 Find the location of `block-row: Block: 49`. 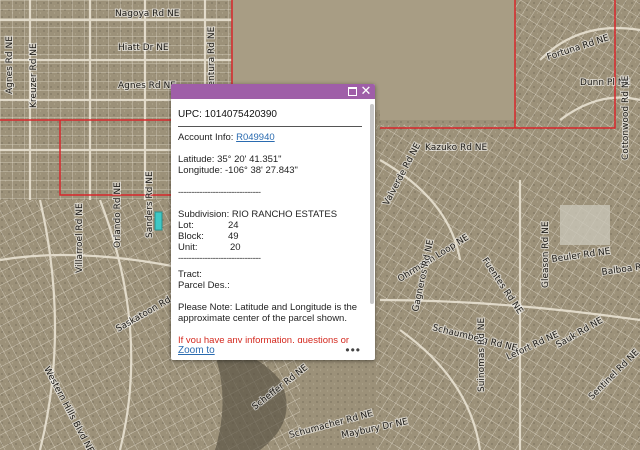

block-row: Block: 49 is located at coordinates (273, 236).